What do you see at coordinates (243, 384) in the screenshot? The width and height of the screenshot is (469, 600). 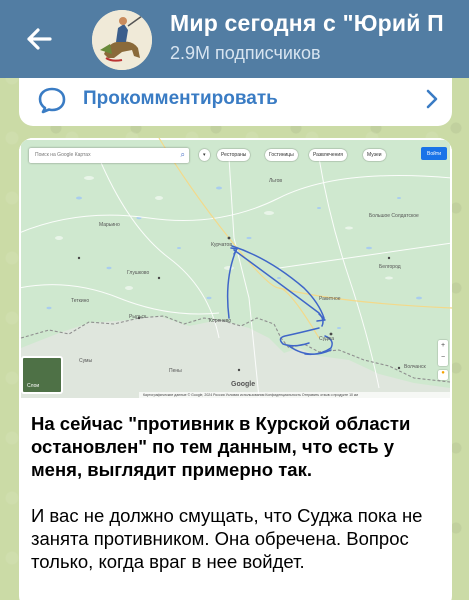 I see `google-logo: Google` at bounding box center [243, 384].